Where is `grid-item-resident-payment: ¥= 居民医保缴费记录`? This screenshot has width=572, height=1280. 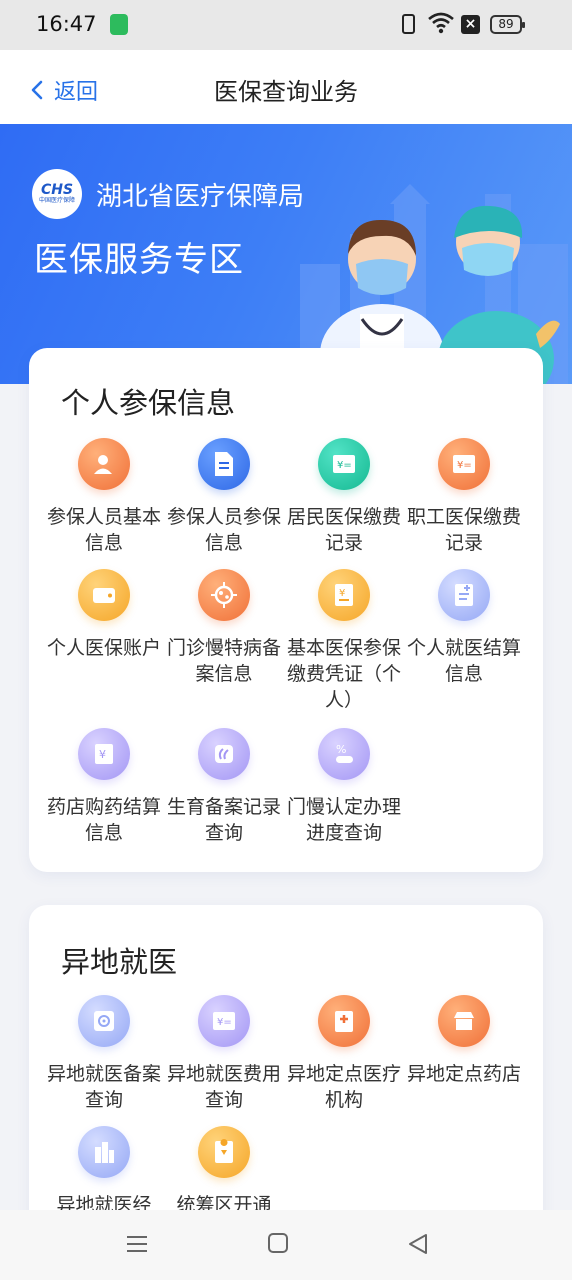
grid-item-resident-payment: ¥= 居民医保缴费记录 is located at coordinates (344, 497).